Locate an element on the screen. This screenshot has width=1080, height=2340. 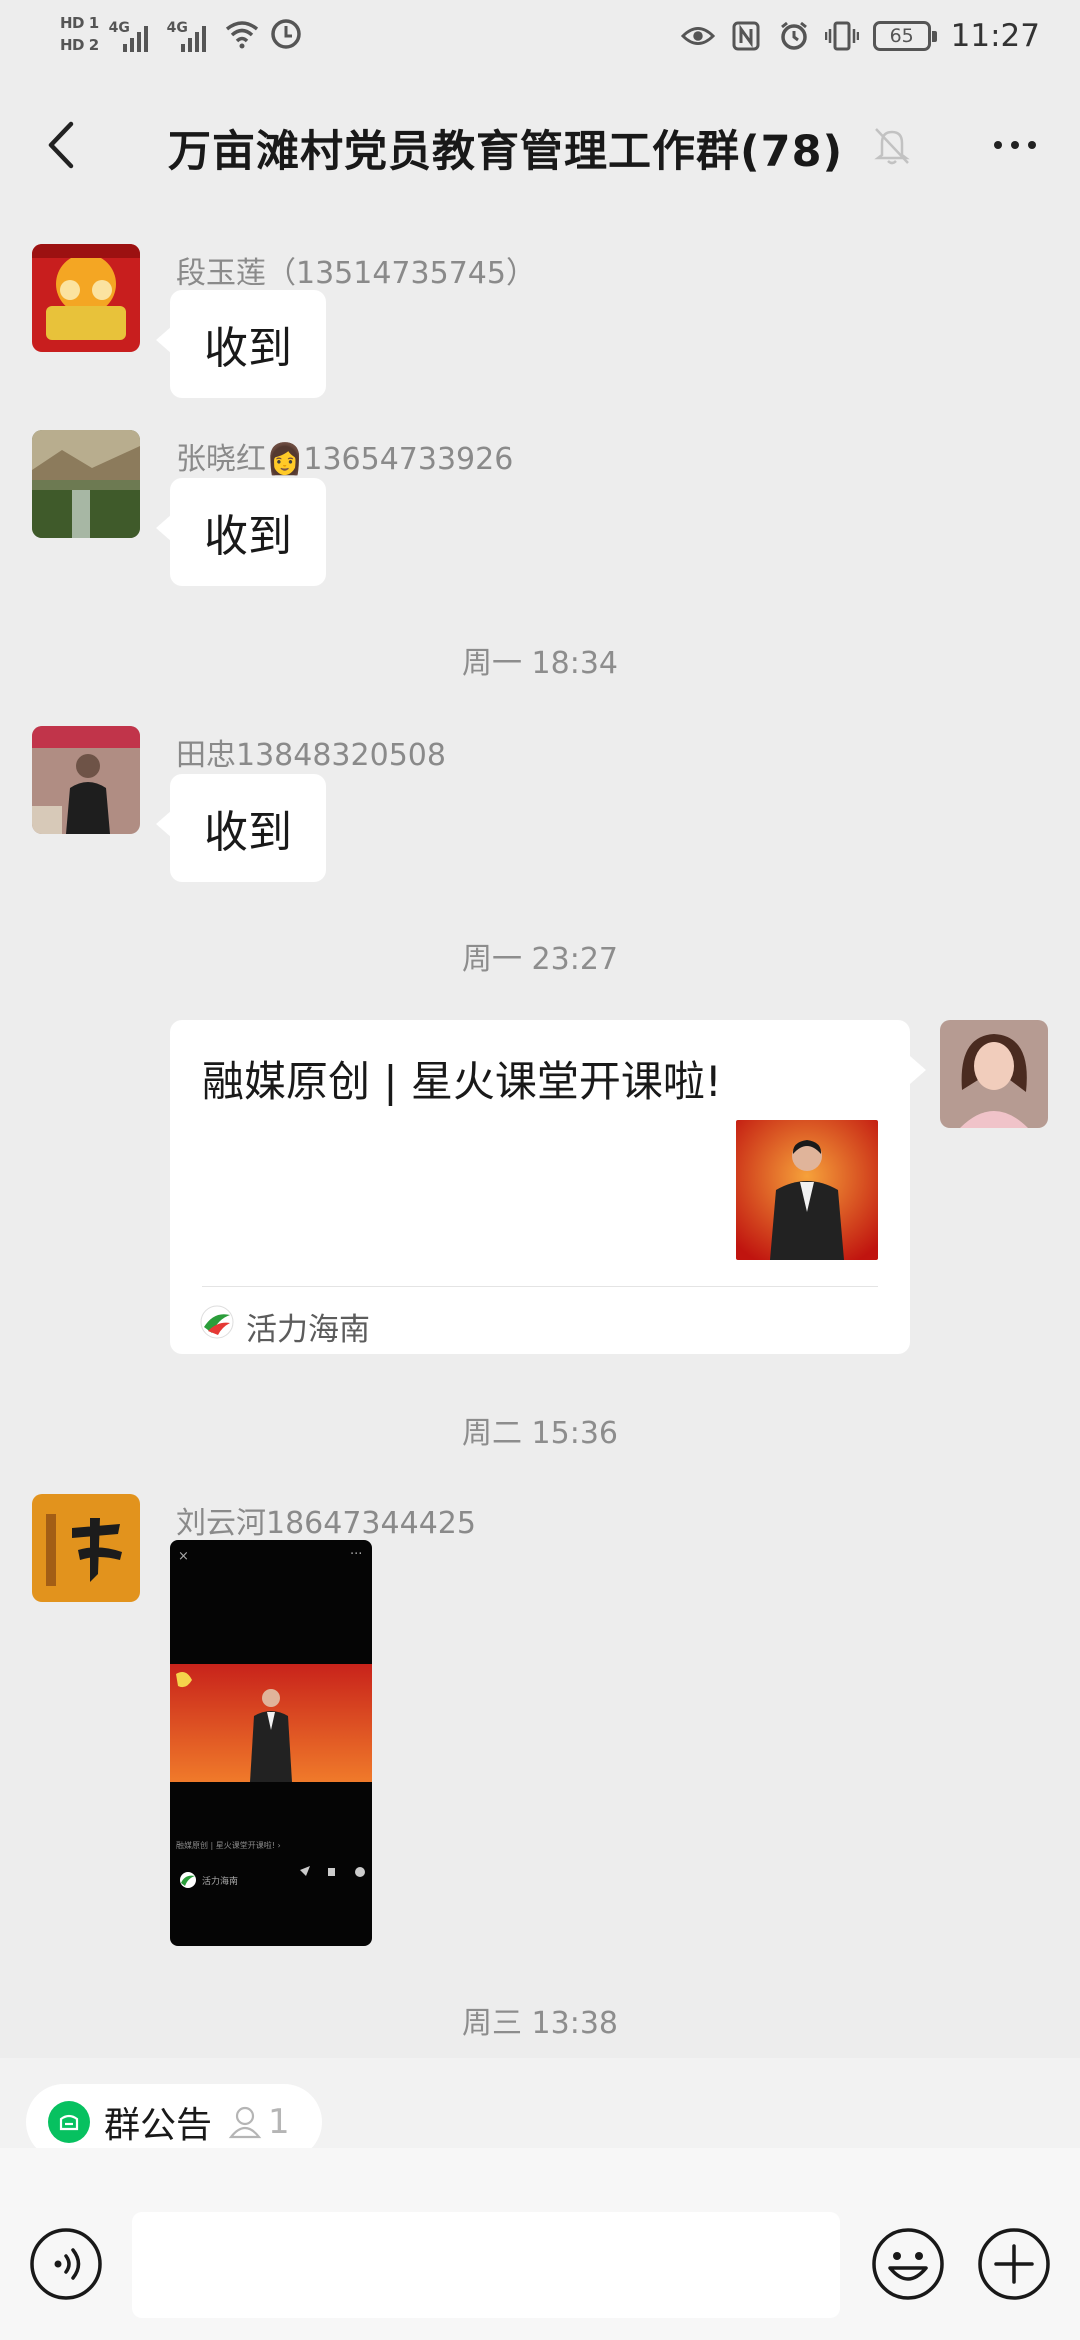
svg-text: 融媒原创 | 星火课堂开课啦! › is located at coordinates (228, 1845).